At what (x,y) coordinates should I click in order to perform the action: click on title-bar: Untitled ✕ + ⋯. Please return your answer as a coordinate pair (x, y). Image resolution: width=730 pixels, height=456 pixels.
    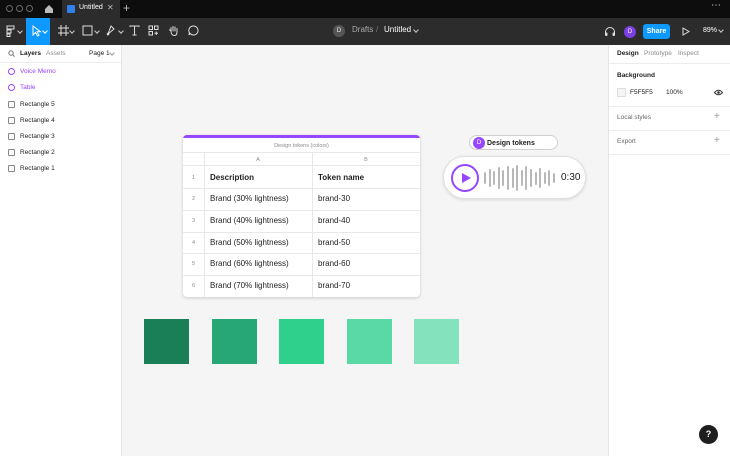
    Looking at the image, I should click on (365, 9).